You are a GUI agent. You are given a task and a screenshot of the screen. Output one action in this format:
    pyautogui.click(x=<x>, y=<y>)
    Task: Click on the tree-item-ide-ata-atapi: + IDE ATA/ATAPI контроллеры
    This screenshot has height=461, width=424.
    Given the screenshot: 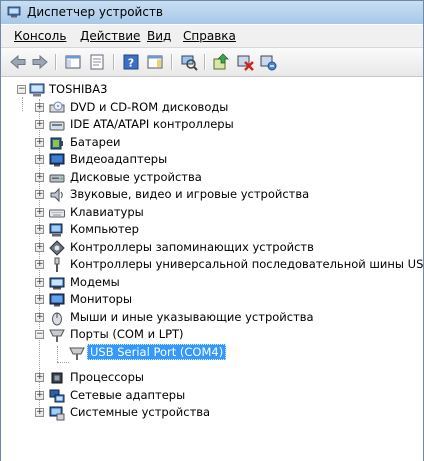 What is the action you would take?
    pyautogui.click(x=211, y=125)
    